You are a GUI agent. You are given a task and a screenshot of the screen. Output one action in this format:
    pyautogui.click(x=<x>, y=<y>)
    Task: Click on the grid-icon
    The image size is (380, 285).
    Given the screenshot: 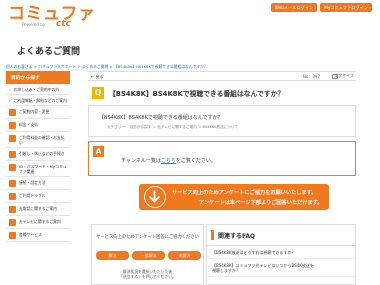 What is the action you would take?
    pyautogui.click(x=12, y=235)
    